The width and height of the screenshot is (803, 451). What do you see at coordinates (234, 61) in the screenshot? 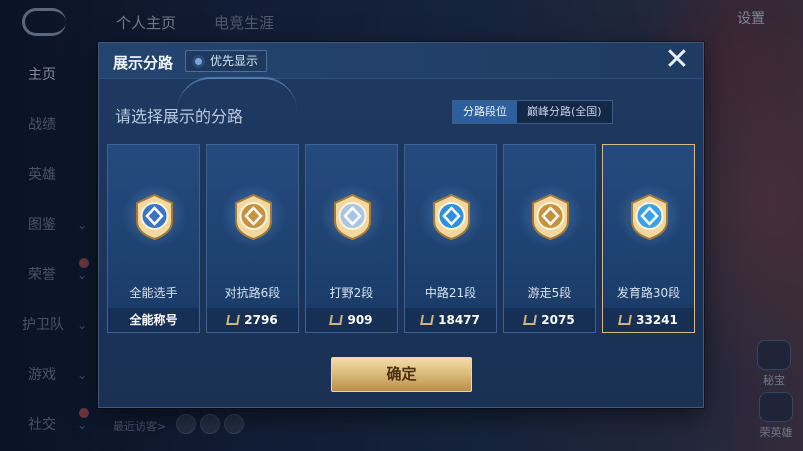
I see `priority-display-label: 优先显示` at bounding box center [234, 61].